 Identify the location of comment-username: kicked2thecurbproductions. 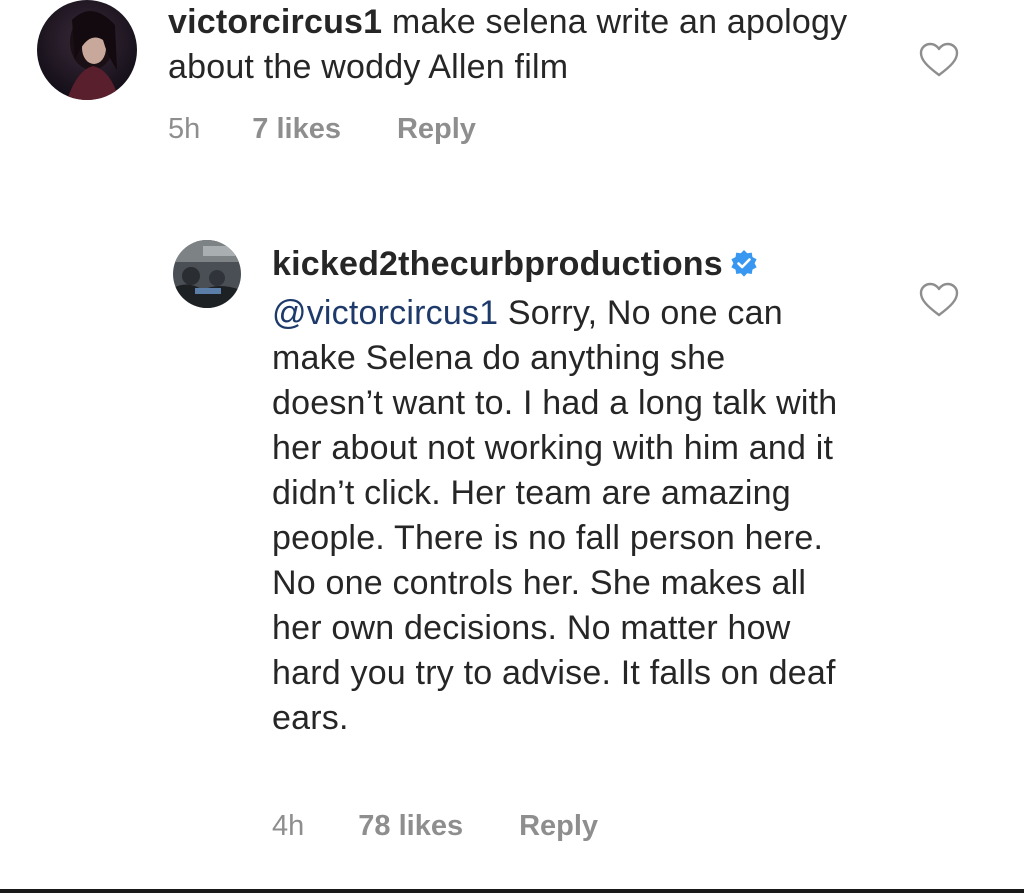
(497, 264).